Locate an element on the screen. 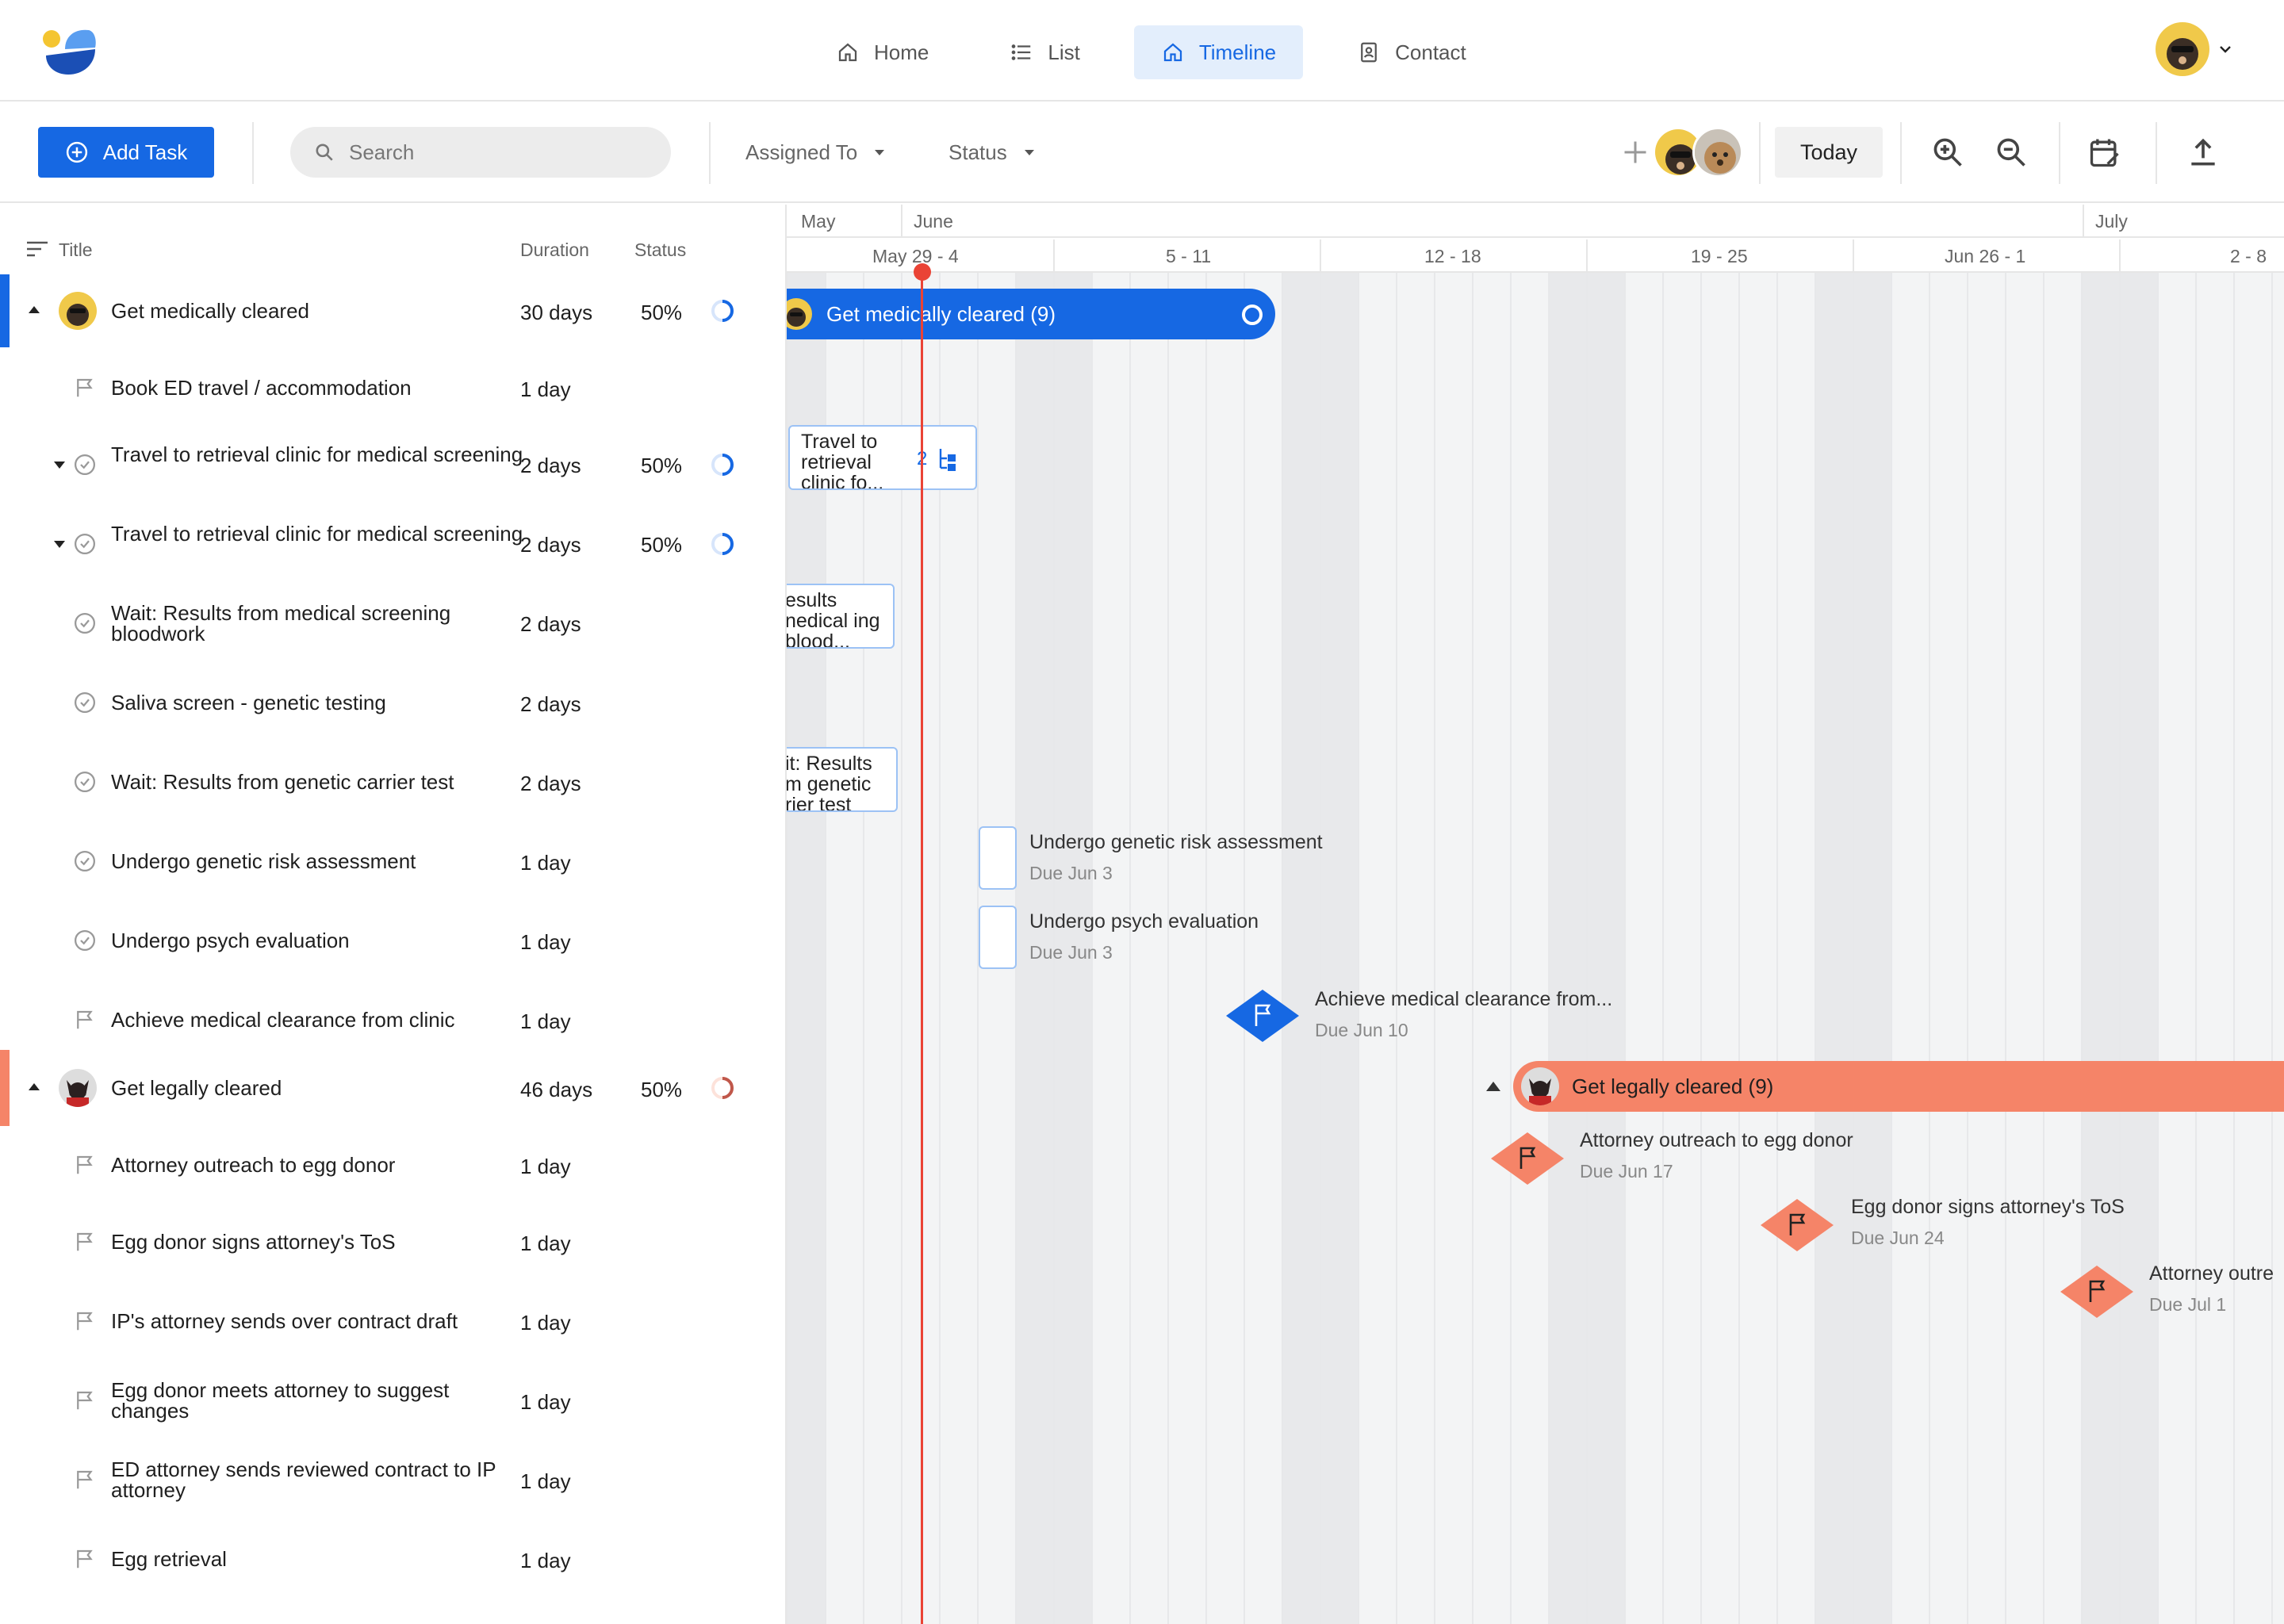 The height and width of the screenshot is (1624, 2284). task-duration: 2 days is located at coordinates (550, 545).